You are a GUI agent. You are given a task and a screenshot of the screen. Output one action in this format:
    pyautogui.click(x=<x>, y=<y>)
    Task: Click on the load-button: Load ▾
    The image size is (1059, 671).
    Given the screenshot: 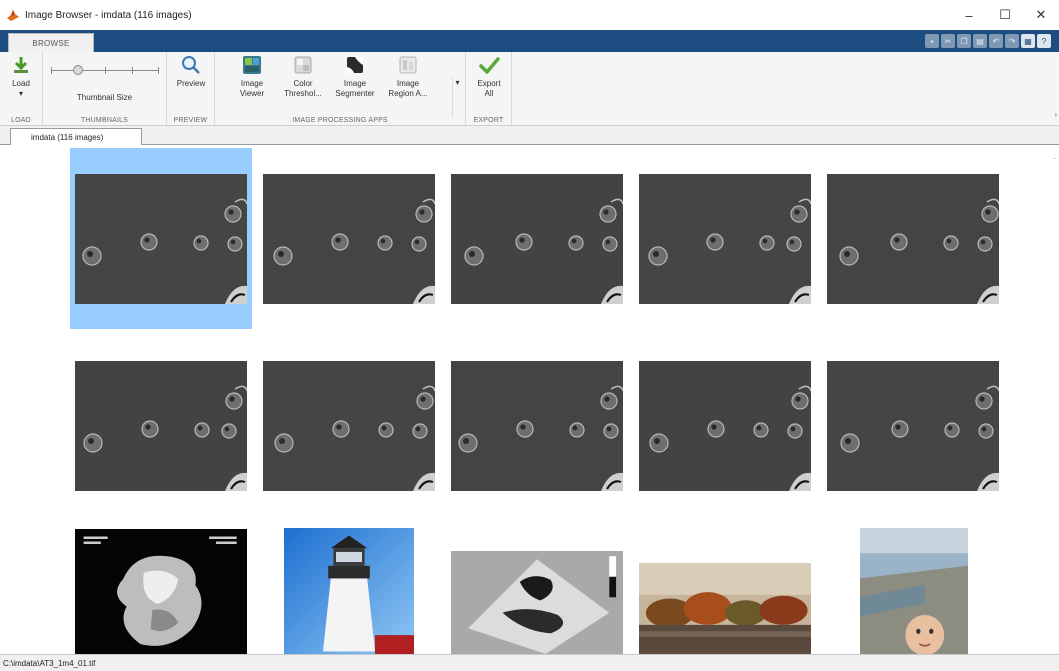 What is the action you would take?
    pyautogui.click(x=21, y=76)
    